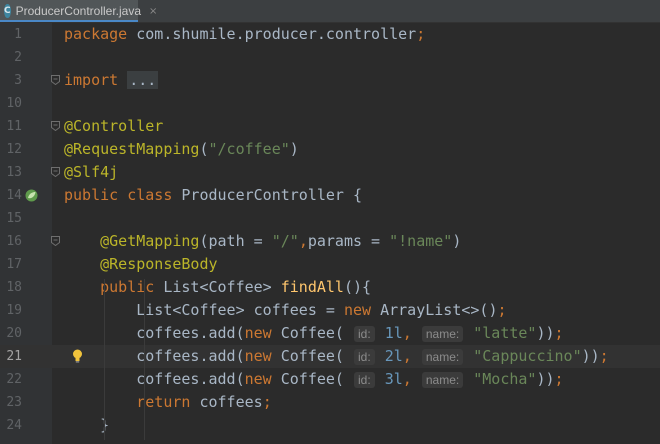 This screenshot has width=660, height=444. I want to click on code-line: 23 return coffees;, so click(330, 402).